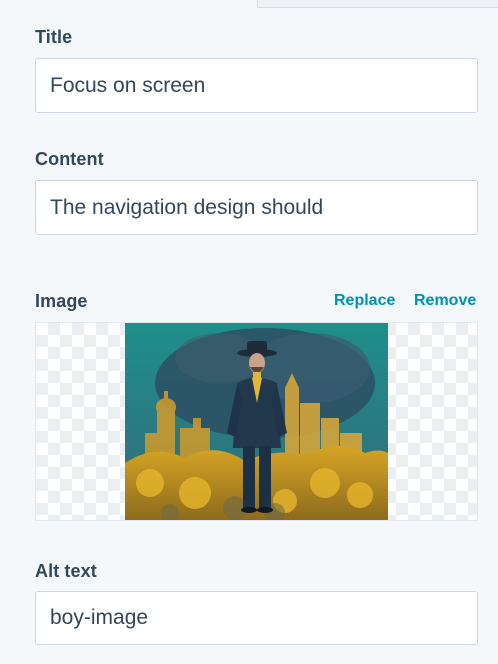  Describe the element at coordinates (69, 159) in the screenshot. I see `content-label: Content` at that location.